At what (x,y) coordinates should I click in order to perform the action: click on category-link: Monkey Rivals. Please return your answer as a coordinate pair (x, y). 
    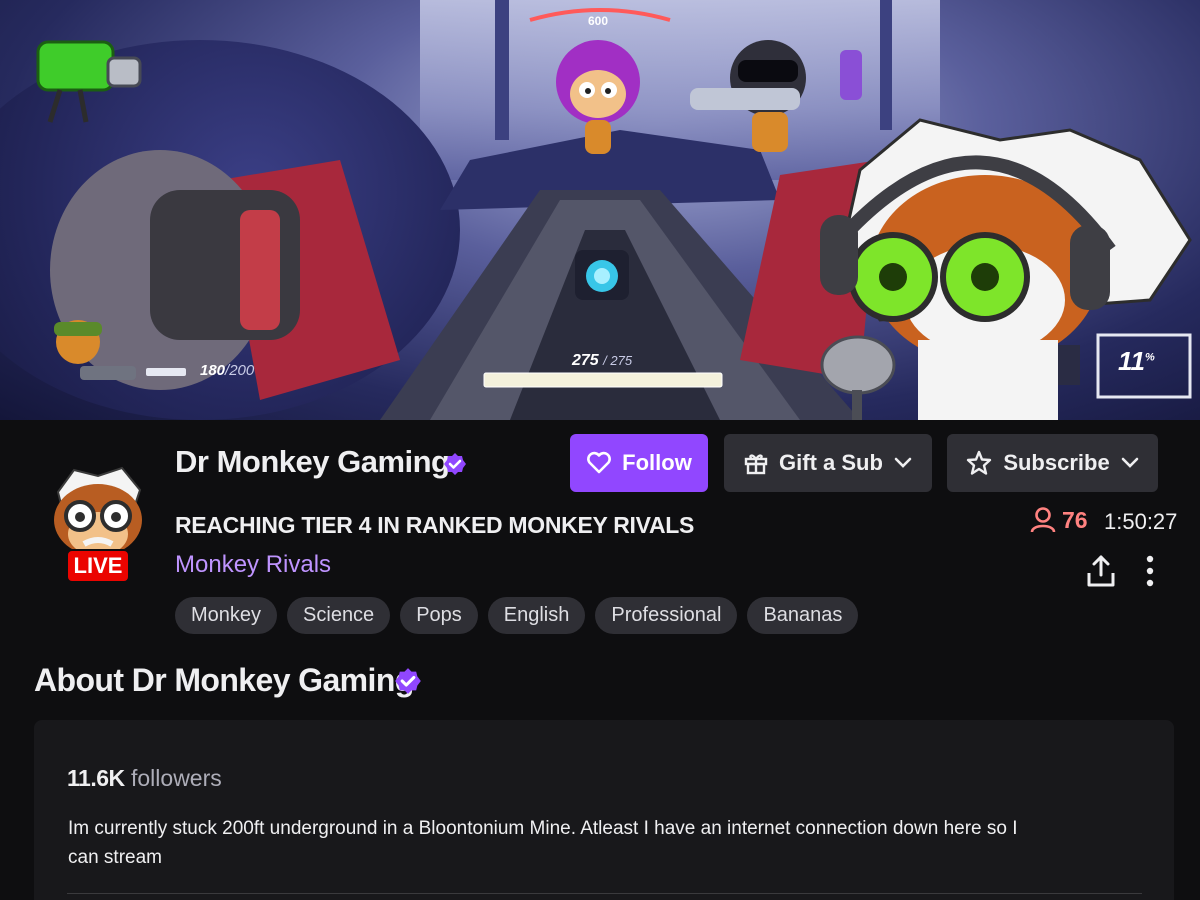
    Looking at the image, I should click on (253, 565).